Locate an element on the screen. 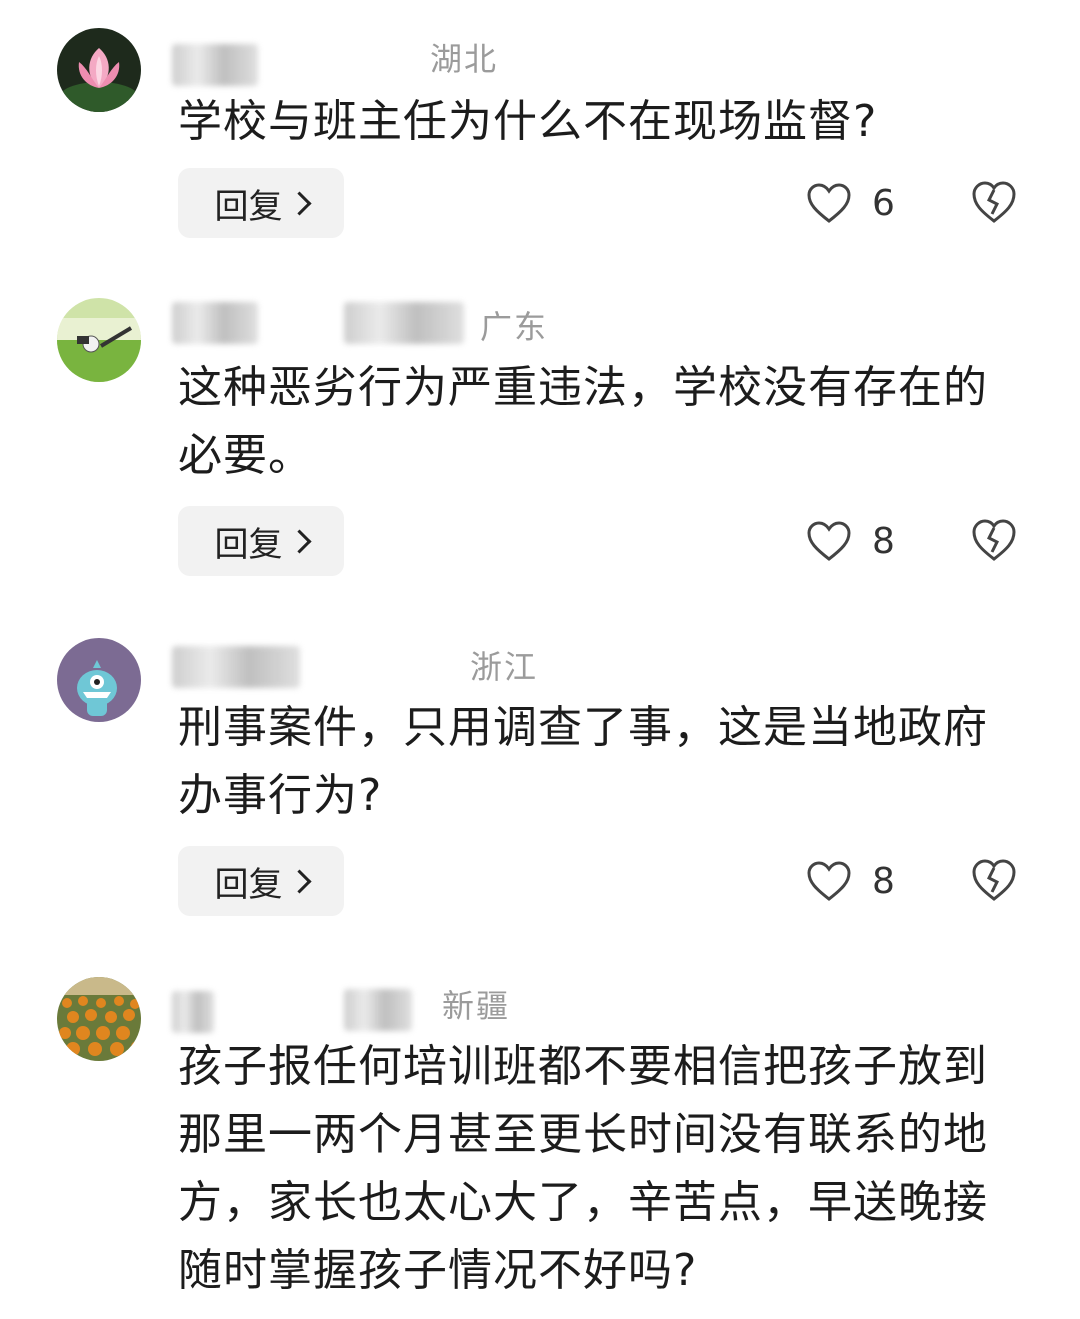 The width and height of the screenshot is (1080, 1319). like-button: 6 is located at coordinates (856, 203).